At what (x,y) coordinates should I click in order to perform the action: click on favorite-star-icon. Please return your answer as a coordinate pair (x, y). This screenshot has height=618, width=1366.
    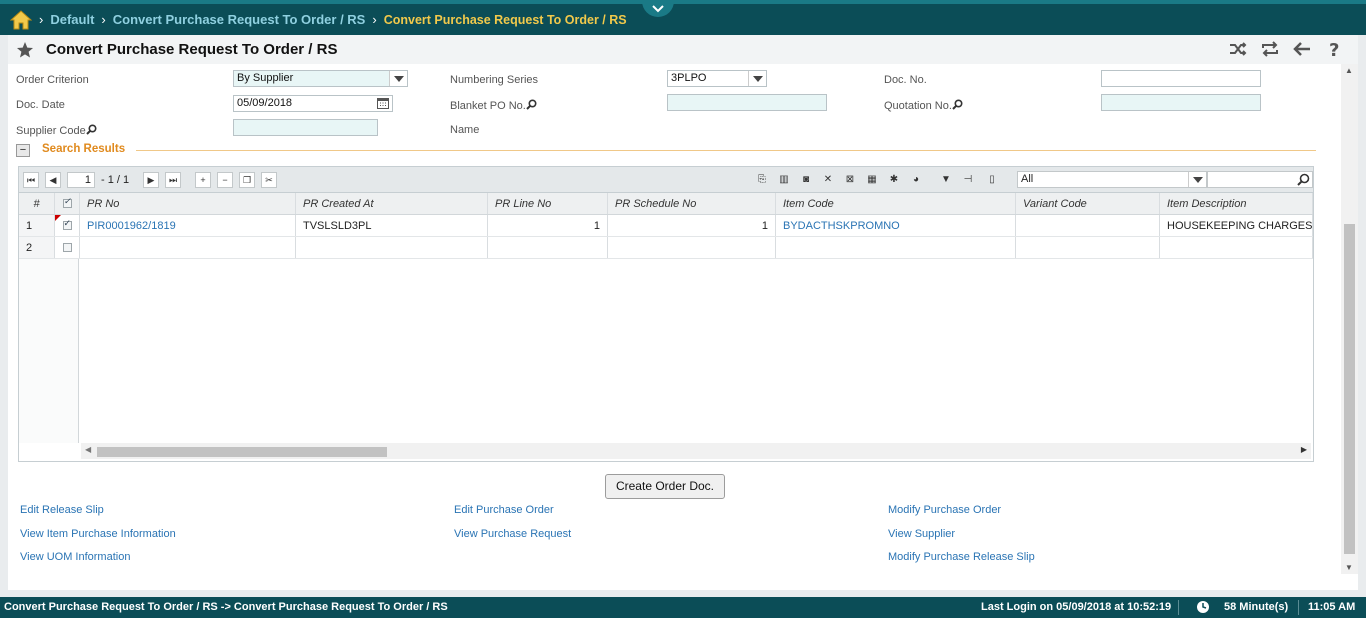
    Looking at the image, I should click on (25, 50).